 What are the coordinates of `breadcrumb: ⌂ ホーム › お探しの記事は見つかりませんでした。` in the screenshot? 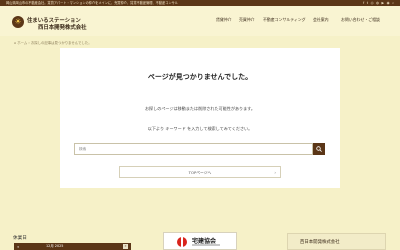 It's located at (53, 42).